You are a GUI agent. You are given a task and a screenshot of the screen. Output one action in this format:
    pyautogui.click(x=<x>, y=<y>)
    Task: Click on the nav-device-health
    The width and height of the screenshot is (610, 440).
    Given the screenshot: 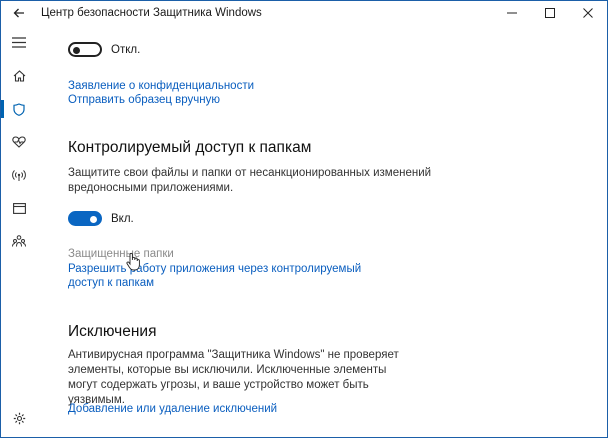 What is the action you would take?
    pyautogui.click(x=19, y=142)
    